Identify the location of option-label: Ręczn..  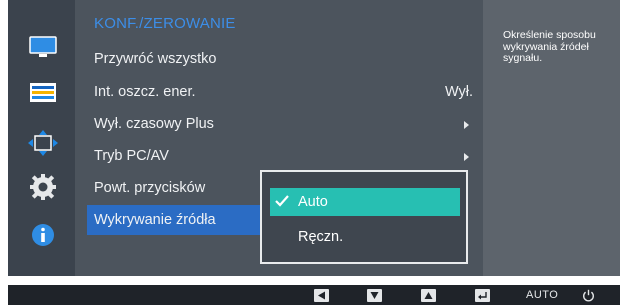
(321, 237).